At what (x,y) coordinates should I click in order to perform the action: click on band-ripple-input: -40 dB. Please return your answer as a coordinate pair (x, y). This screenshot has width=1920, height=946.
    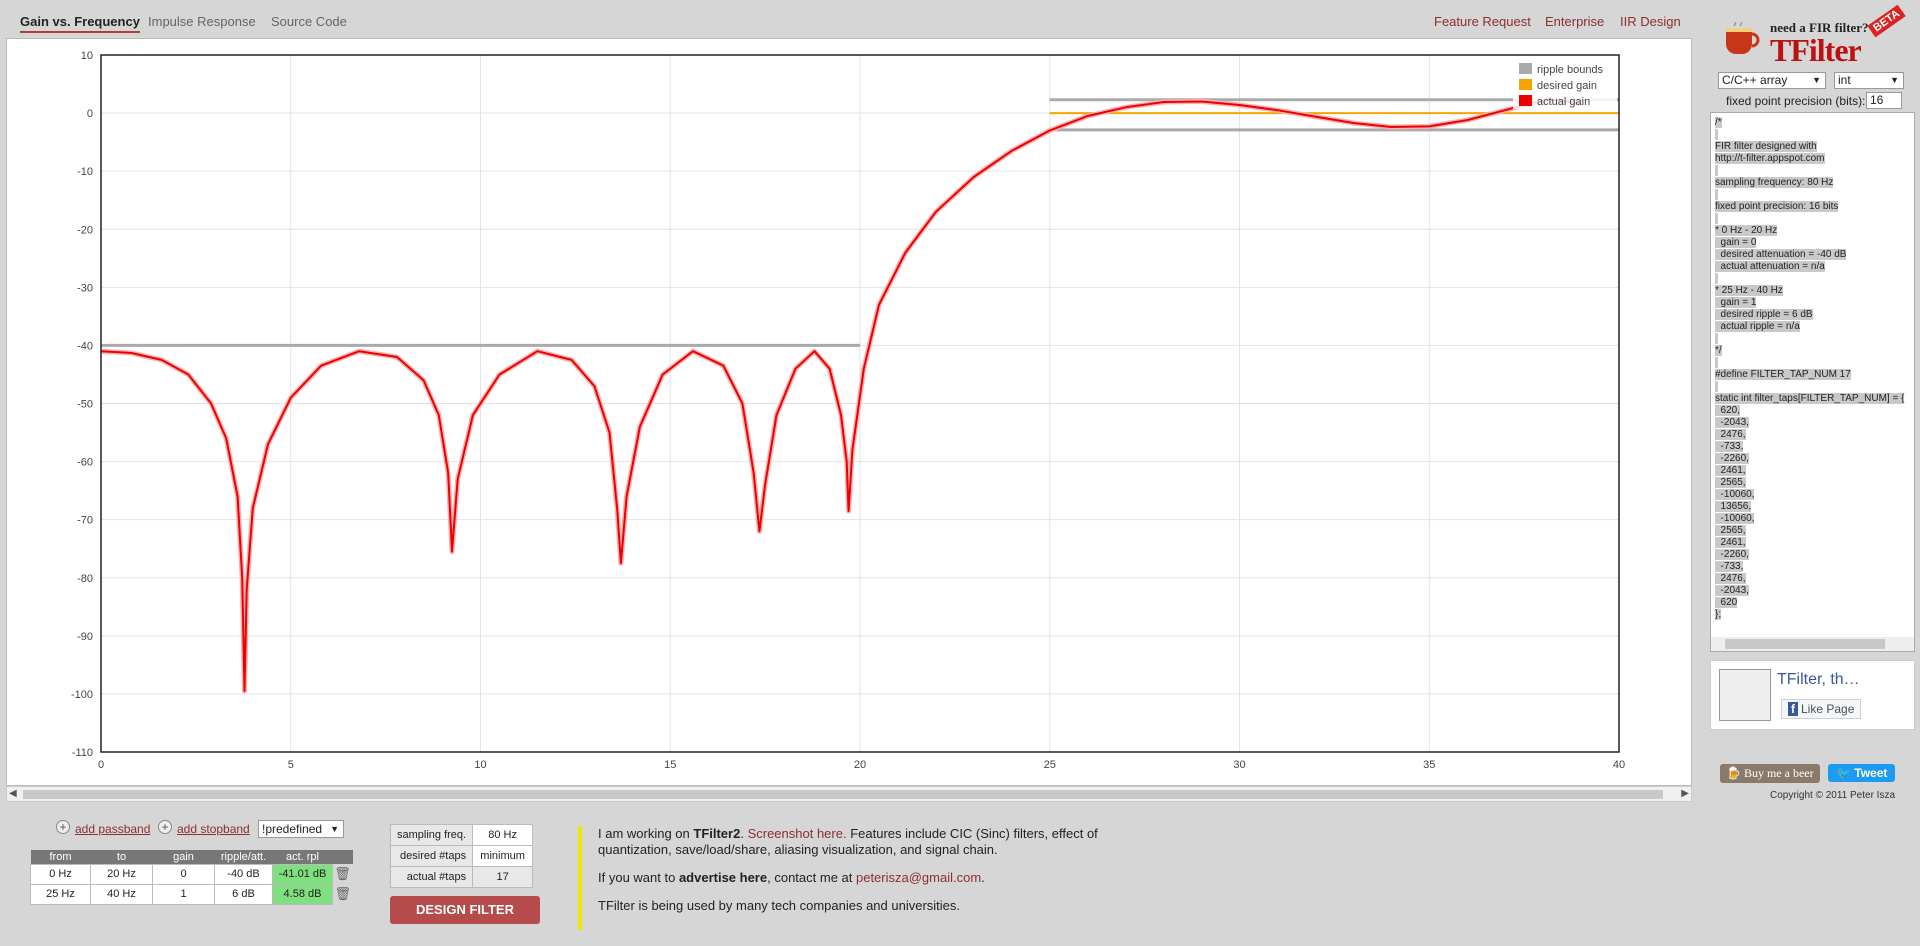
    Looking at the image, I should click on (243, 874).